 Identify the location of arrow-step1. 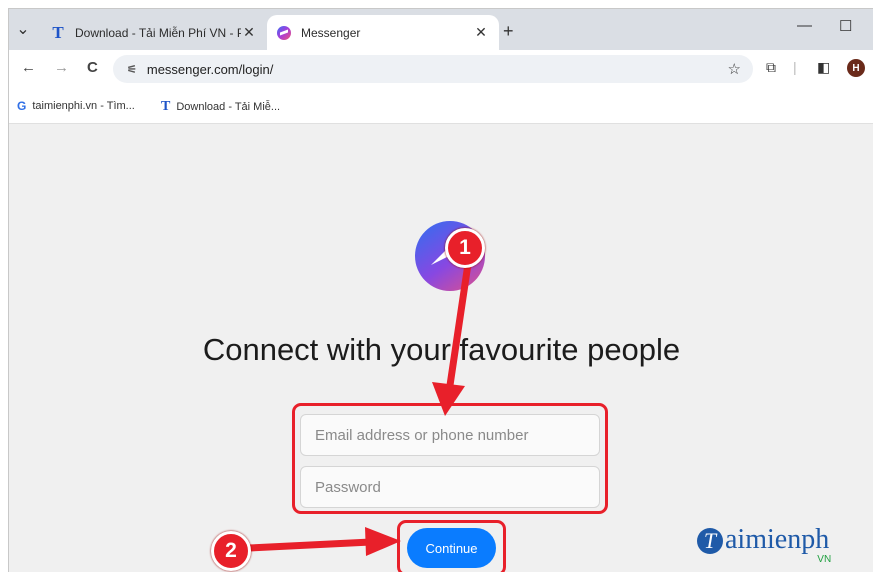
(458, 328).